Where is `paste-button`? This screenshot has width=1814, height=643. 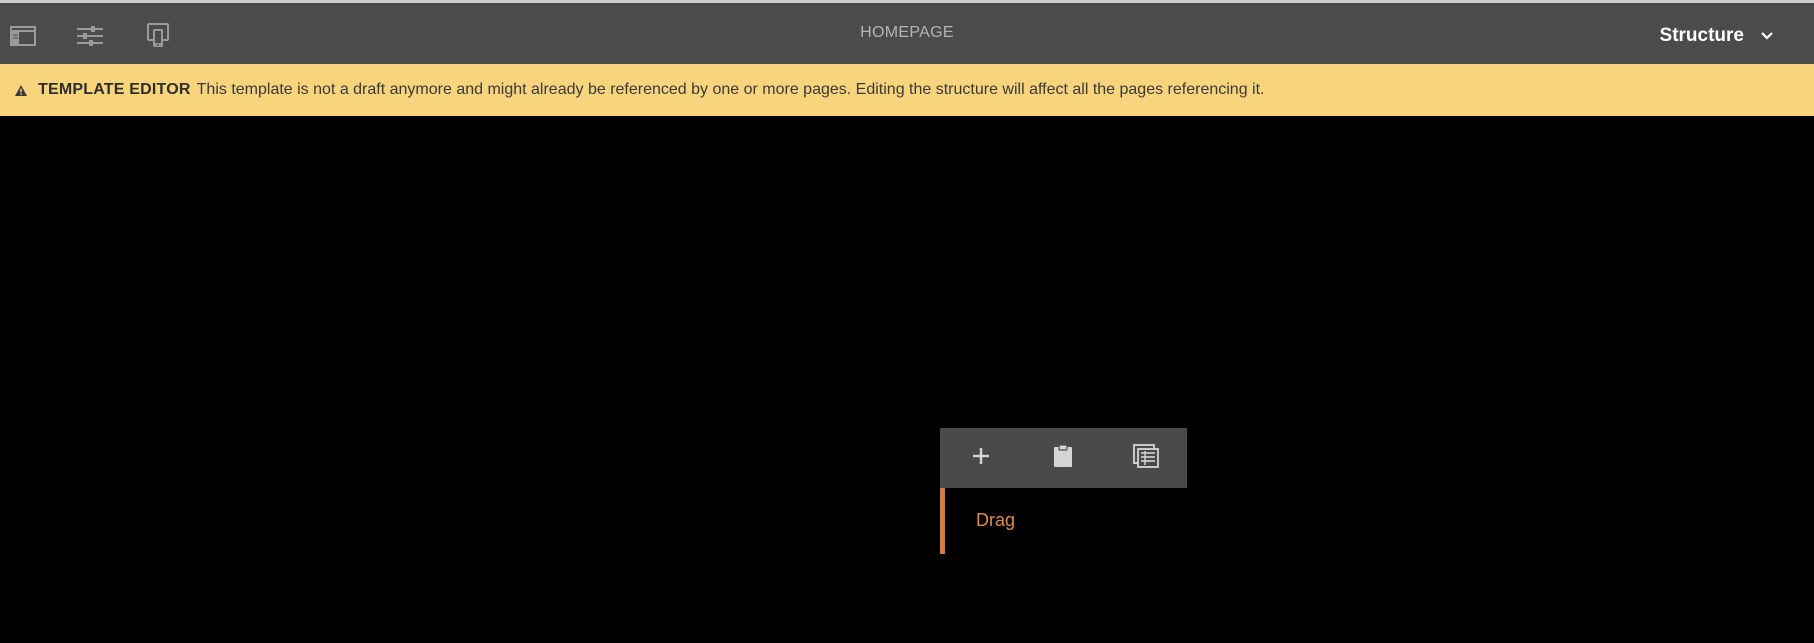 paste-button is located at coordinates (1063, 458).